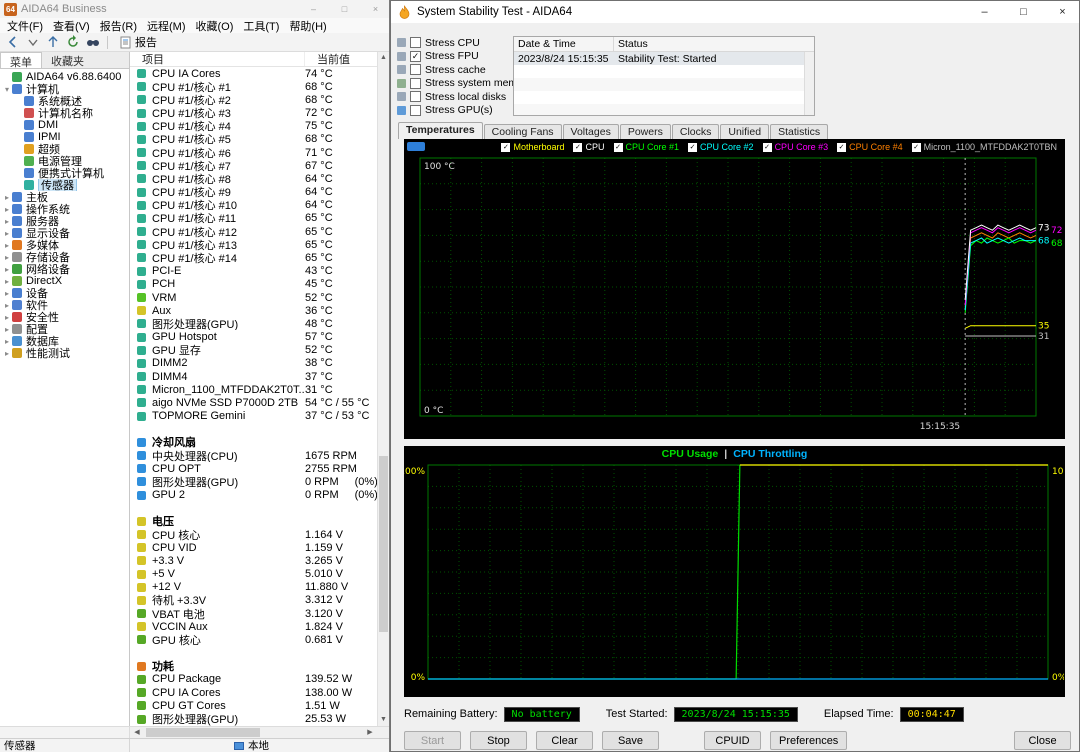 The width and height of the screenshot is (1080, 752). Describe the element at coordinates (253, 495) in the screenshot. I see `sensor-row: GPU 2 0 RPM (0%)` at that location.